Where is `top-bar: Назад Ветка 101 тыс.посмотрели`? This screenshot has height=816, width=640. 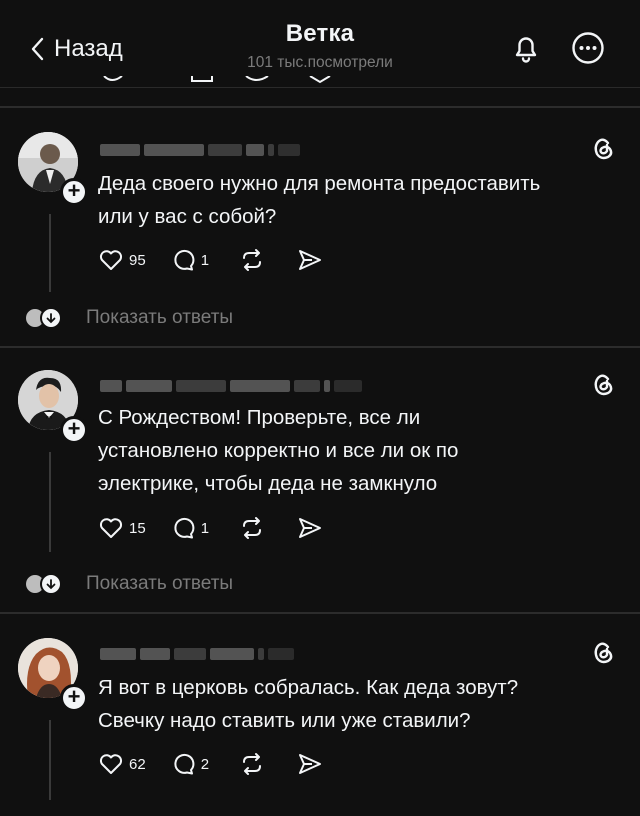
top-bar: Назад Ветка 101 тыс.посмотрели is located at coordinates (320, 44).